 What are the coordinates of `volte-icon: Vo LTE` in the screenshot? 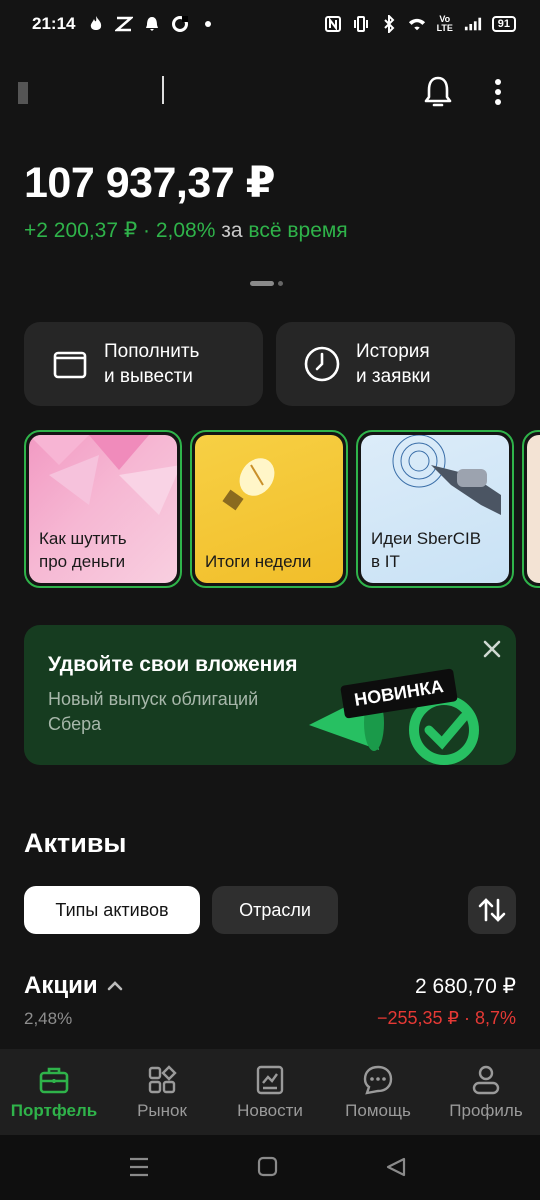 It's located at (444, 23).